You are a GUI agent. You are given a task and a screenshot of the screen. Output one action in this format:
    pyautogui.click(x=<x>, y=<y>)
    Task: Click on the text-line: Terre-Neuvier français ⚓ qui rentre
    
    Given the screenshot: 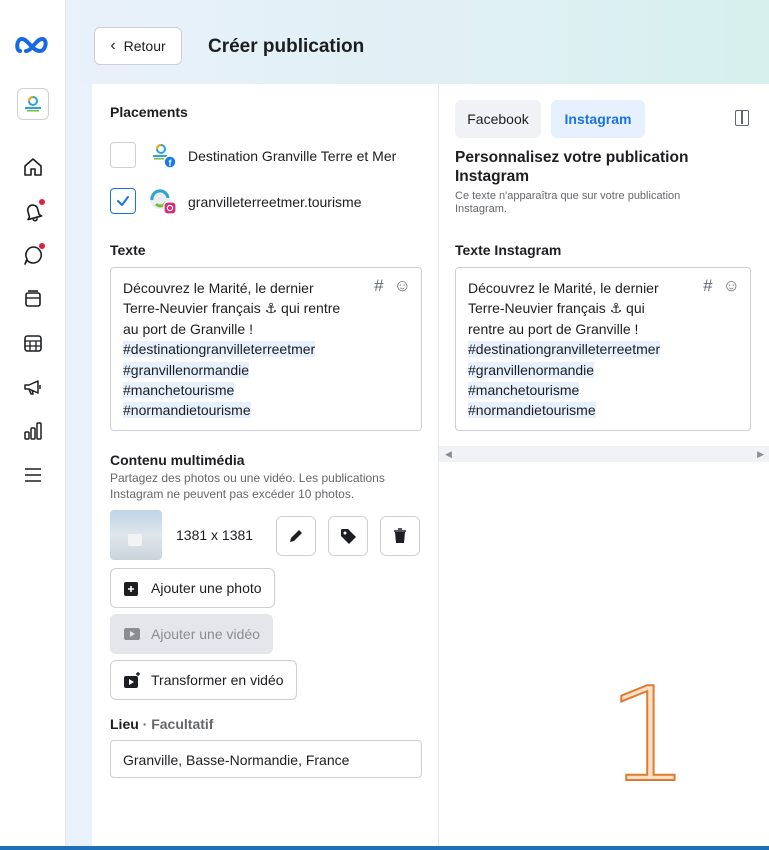 What is the action you would take?
    pyautogui.click(x=232, y=308)
    